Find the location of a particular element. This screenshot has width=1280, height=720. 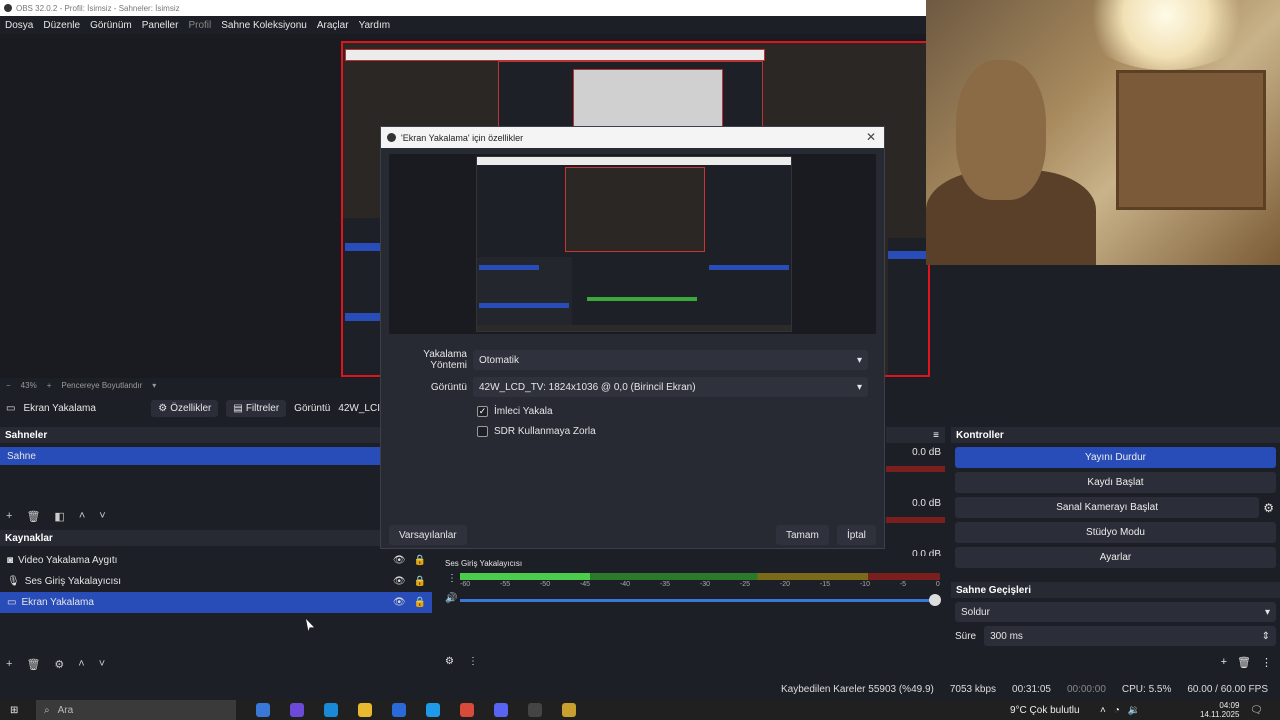

cancel-button: İptal is located at coordinates (856, 535).